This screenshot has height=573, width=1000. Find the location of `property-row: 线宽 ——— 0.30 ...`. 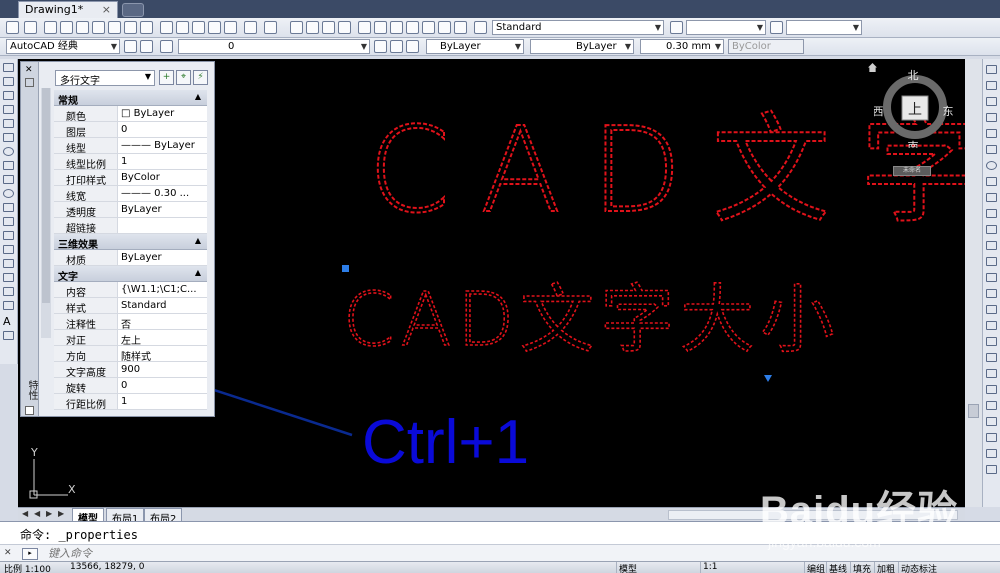

property-row: 线宽 ——— 0.30 ... is located at coordinates (130, 194).